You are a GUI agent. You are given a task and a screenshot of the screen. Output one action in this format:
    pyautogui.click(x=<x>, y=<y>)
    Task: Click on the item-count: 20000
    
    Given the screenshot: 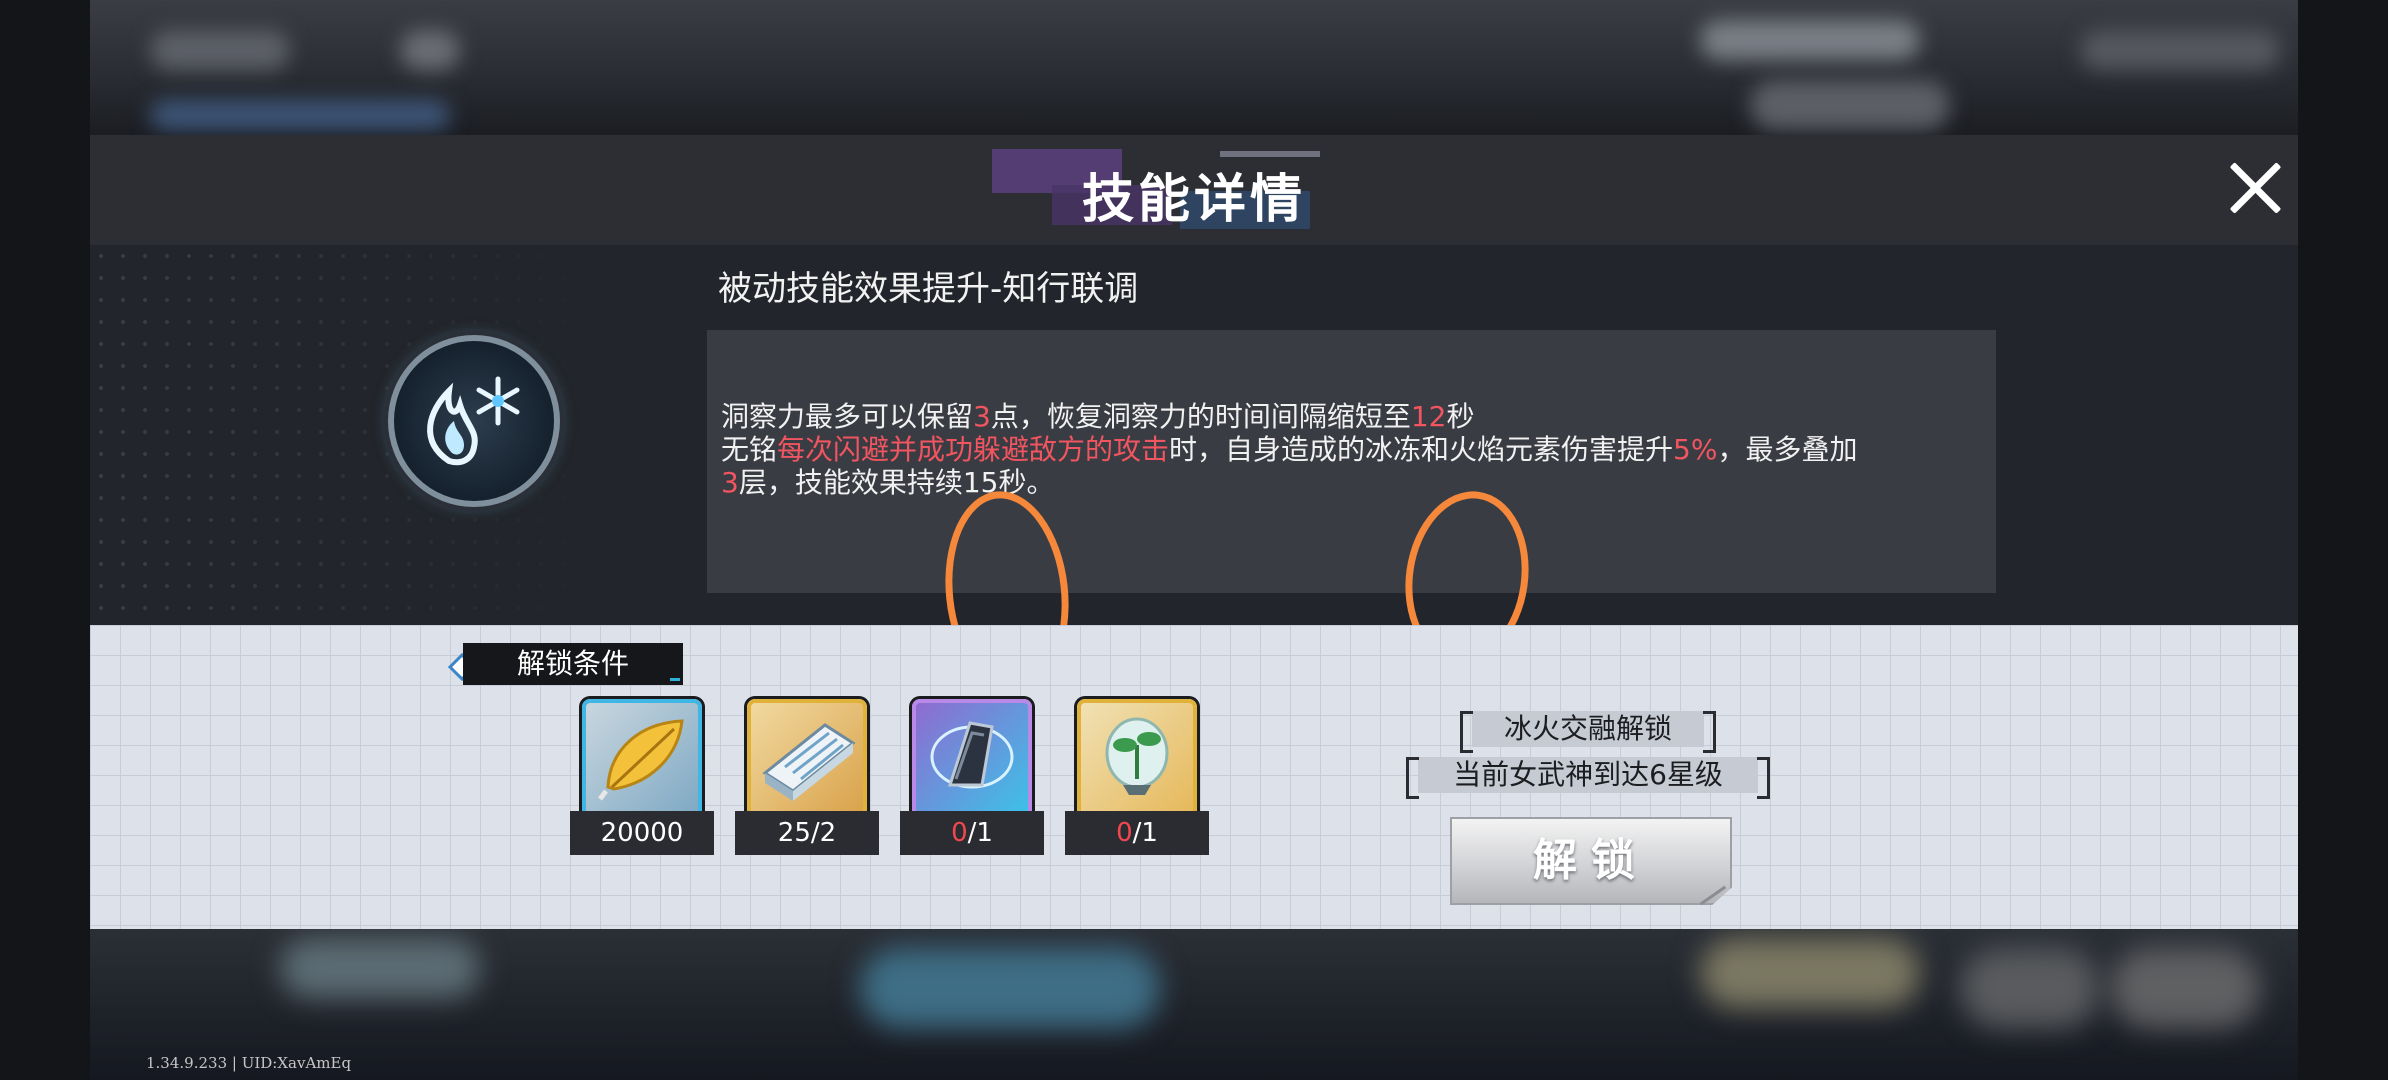 What is the action you would take?
    pyautogui.click(x=642, y=833)
    